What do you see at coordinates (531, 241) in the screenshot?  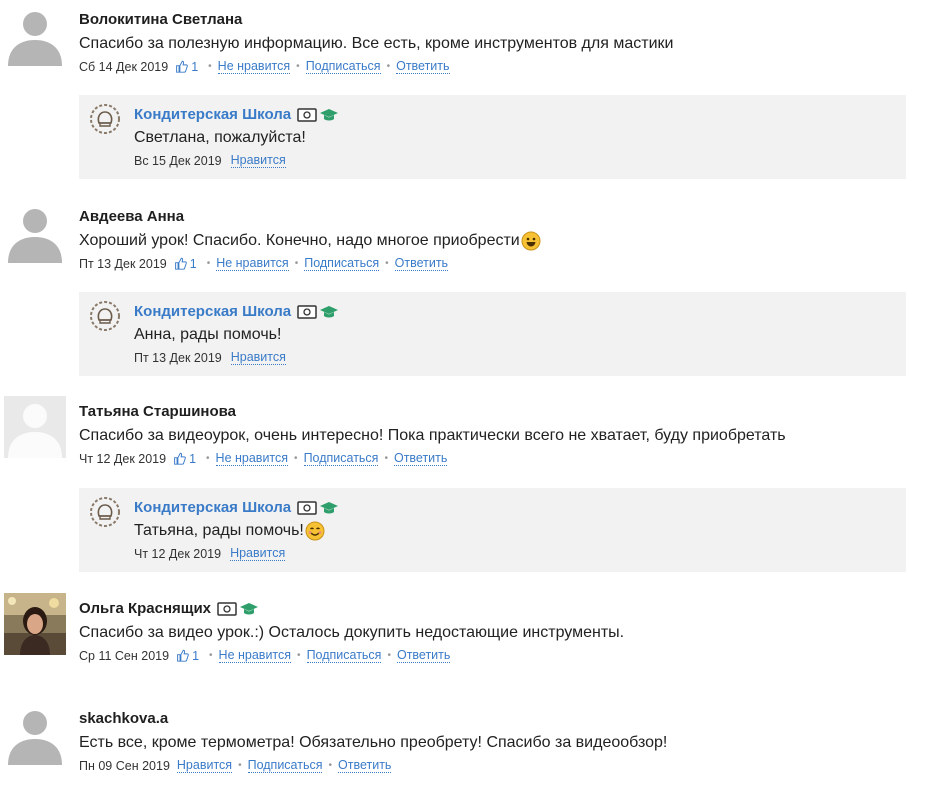 I see `grinning-emoji-icon` at bounding box center [531, 241].